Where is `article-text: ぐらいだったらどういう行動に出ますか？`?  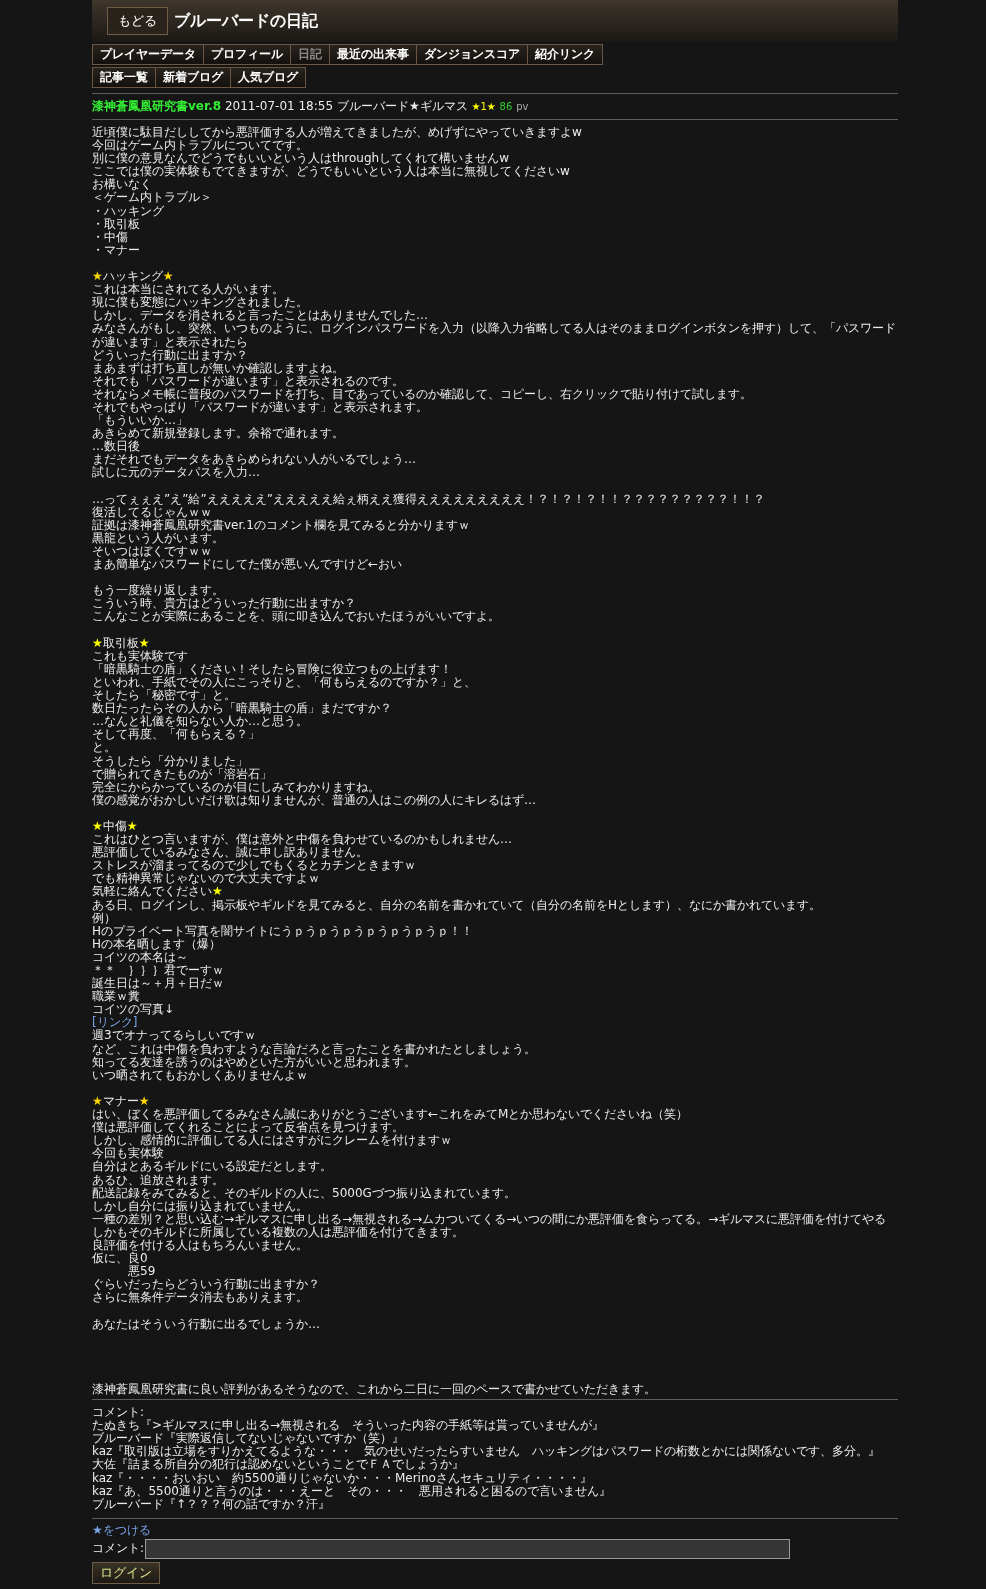
article-text: ぐらいだったらどういう行動に出ますか？ is located at coordinates (206, 1284).